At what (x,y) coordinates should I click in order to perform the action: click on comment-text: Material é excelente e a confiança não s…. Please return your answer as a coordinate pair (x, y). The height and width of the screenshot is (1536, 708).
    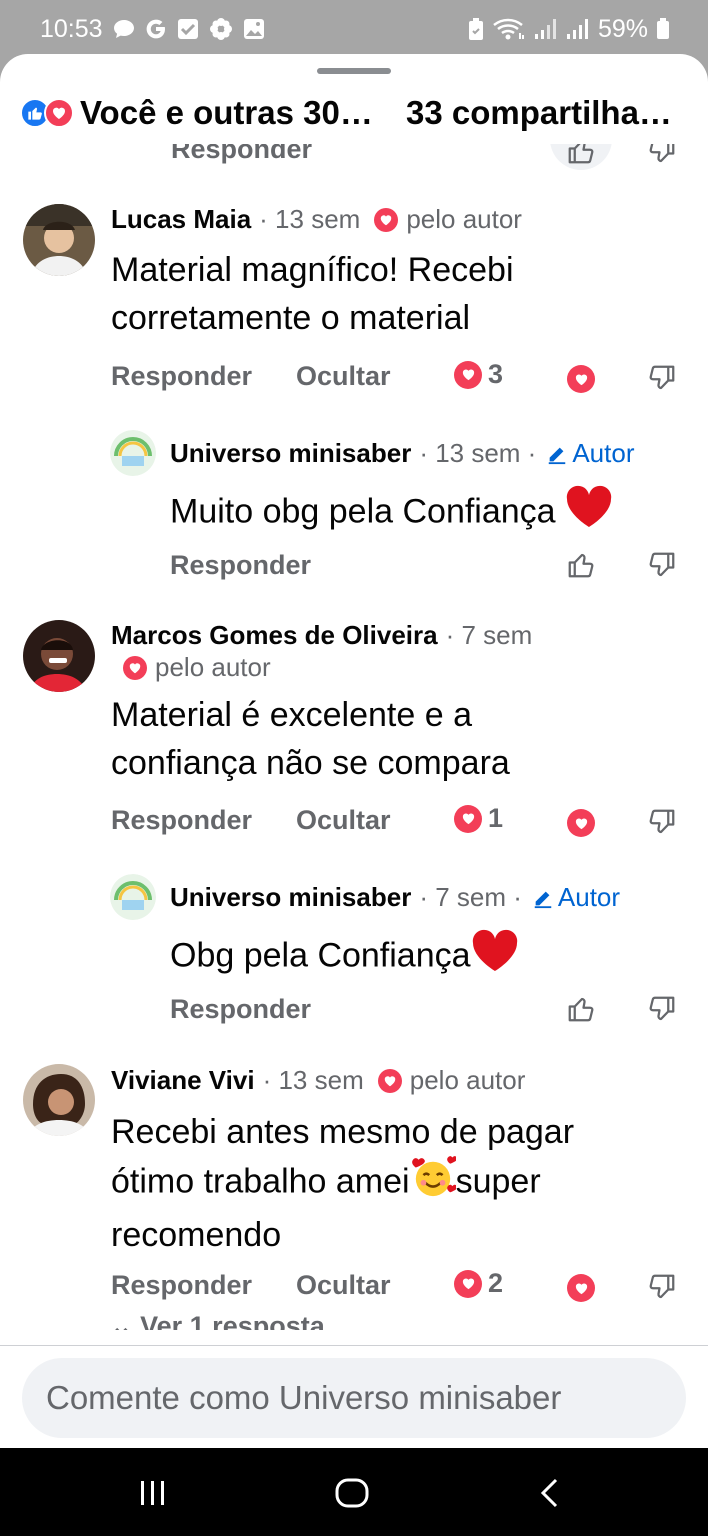
    Looking at the image, I should click on (310, 739).